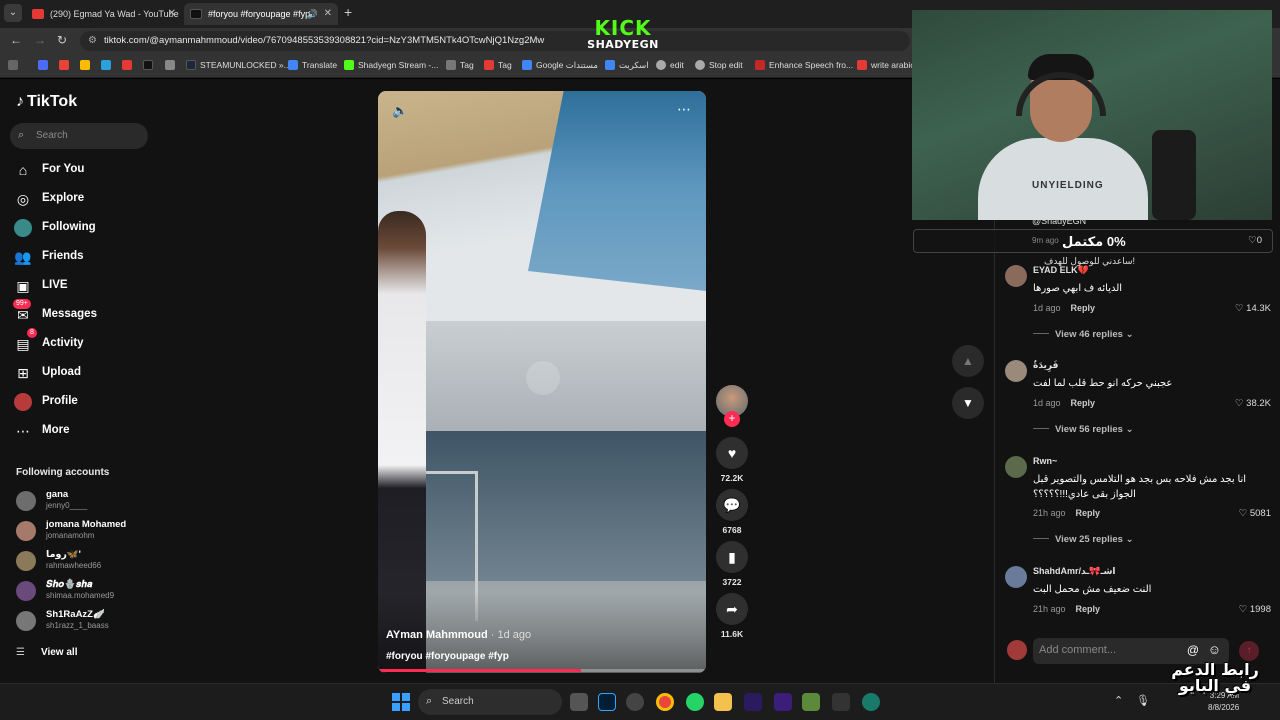 The width and height of the screenshot is (1280, 720). Describe the element at coordinates (13, 65) in the screenshot. I see `apps-icon` at that location.